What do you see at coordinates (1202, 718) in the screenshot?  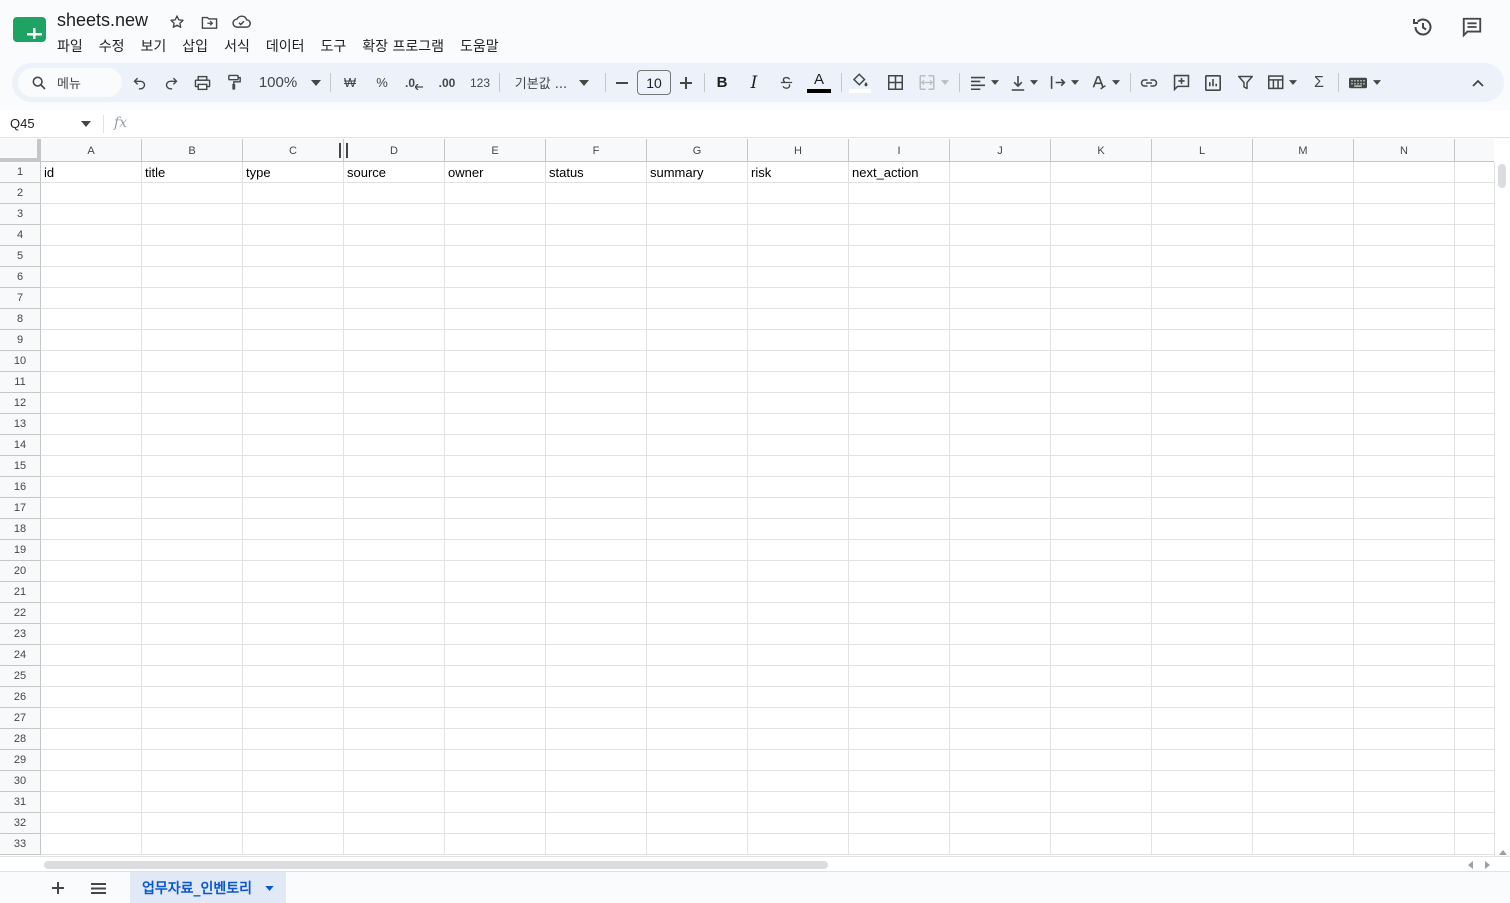 I see `cell-l27` at bounding box center [1202, 718].